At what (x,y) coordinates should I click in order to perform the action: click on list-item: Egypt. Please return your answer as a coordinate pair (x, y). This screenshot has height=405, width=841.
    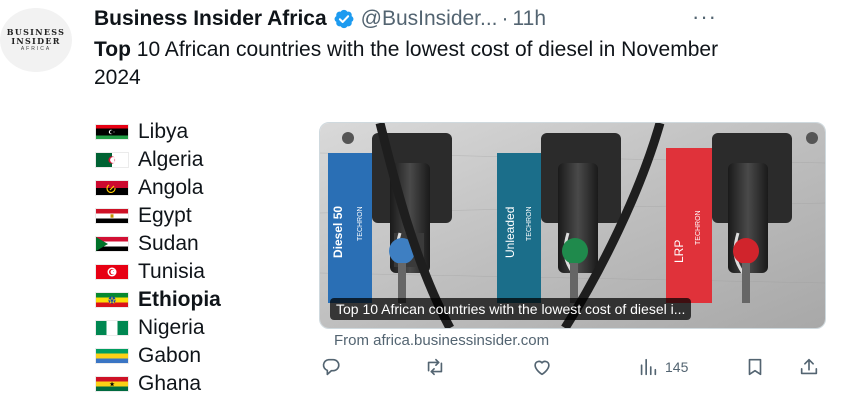
    Looking at the image, I should click on (158, 216).